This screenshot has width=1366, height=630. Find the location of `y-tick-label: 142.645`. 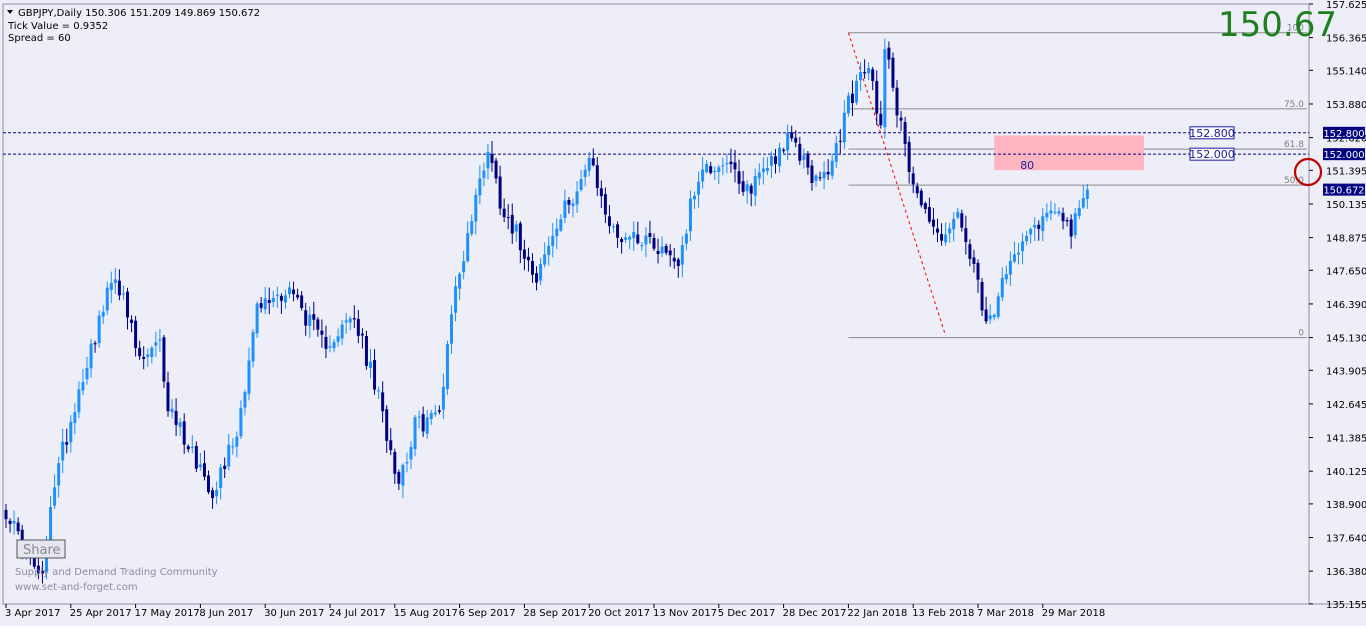

y-tick-label: 142.645 is located at coordinates (1346, 405).